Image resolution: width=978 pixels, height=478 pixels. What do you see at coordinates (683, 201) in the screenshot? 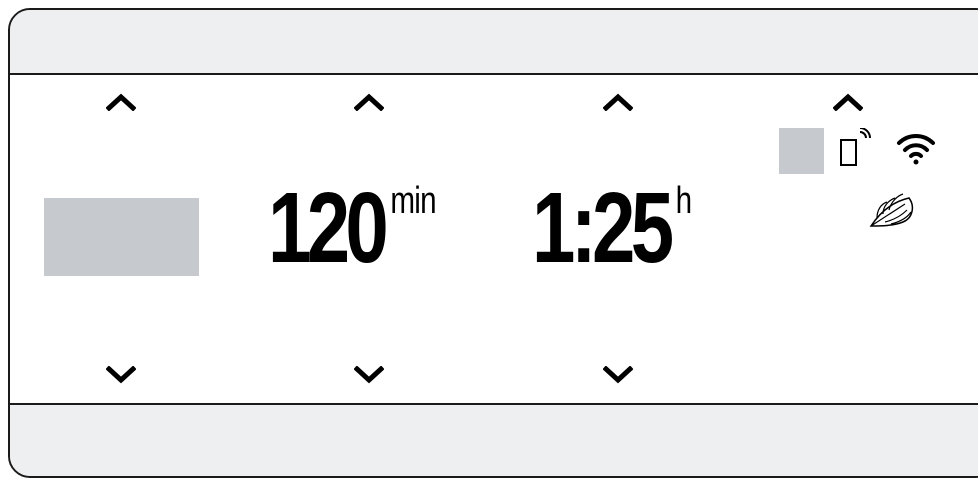
I see `time-unit: h` at bounding box center [683, 201].